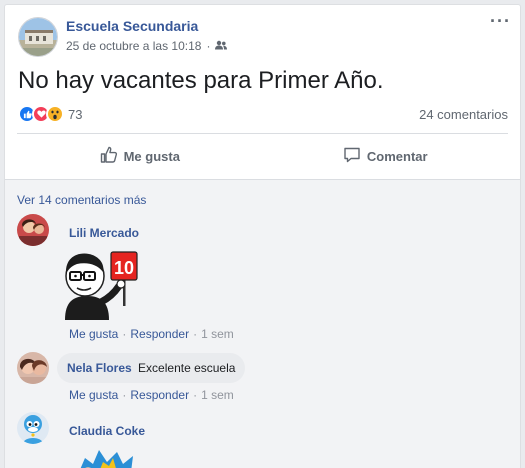 The width and height of the screenshot is (525, 468). What do you see at coordinates (81, 200) in the screenshot?
I see `view-more-comments-link: Ver 14 comentarios más` at bounding box center [81, 200].